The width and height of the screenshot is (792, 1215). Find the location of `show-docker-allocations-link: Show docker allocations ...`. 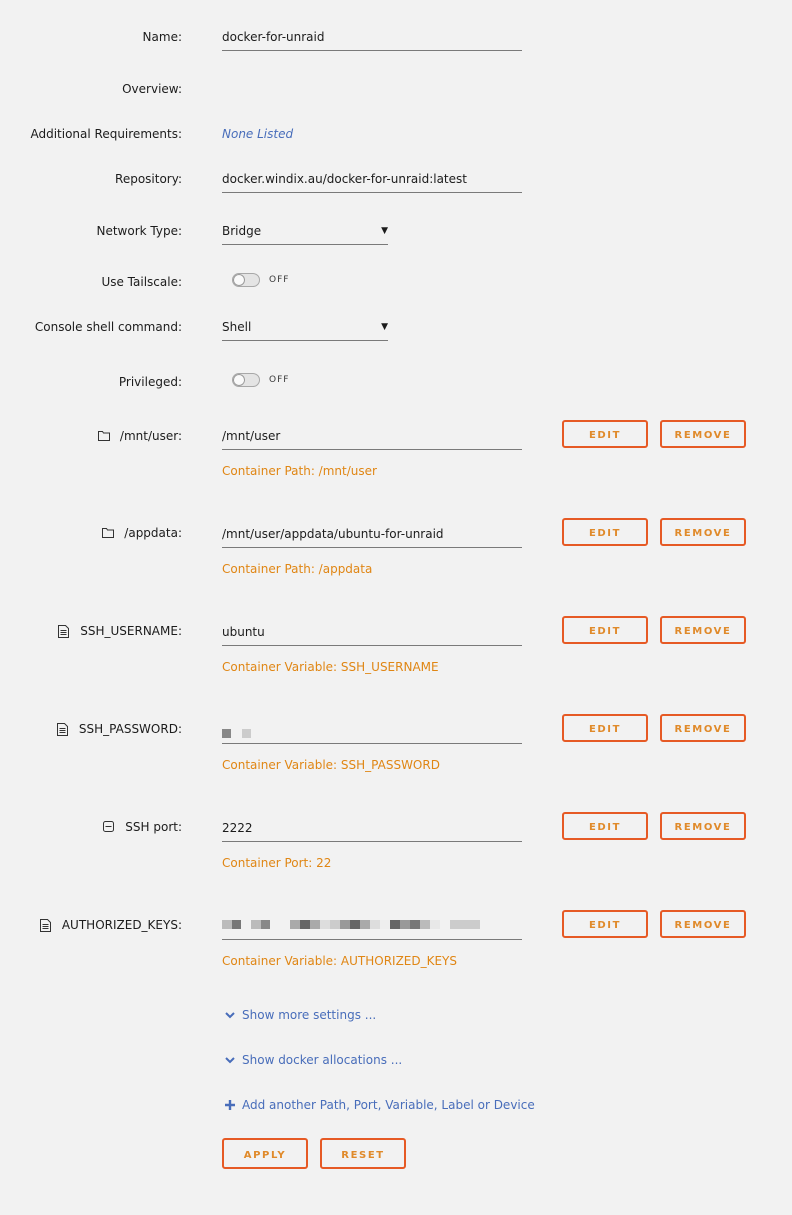

show-docker-allocations-link: Show docker allocations ... is located at coordinates (313, 1060).